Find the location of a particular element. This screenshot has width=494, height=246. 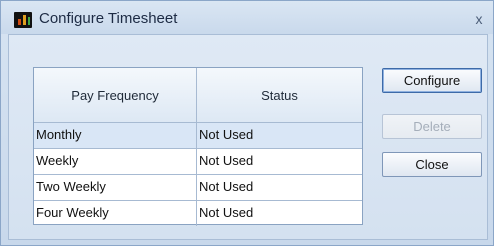

app-icon is located at coordinates (23, 20).